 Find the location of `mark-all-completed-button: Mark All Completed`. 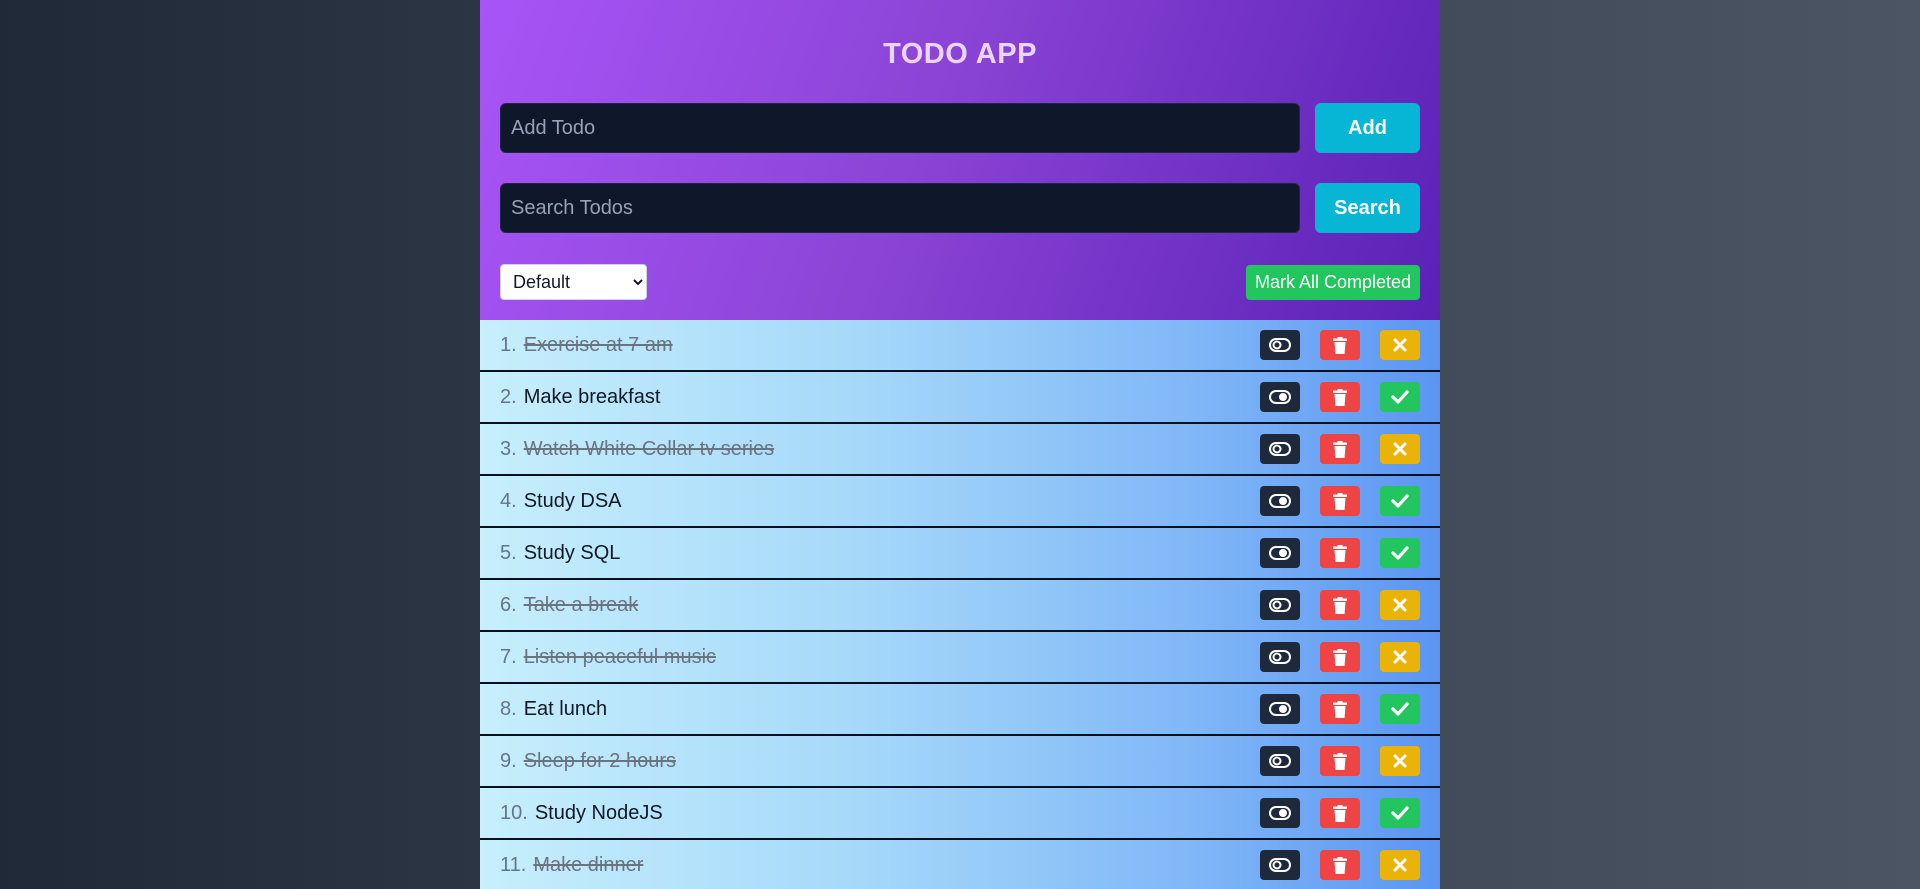

mark-all-completed-button: Mark All Completed is located at coordinates (1333, 282).